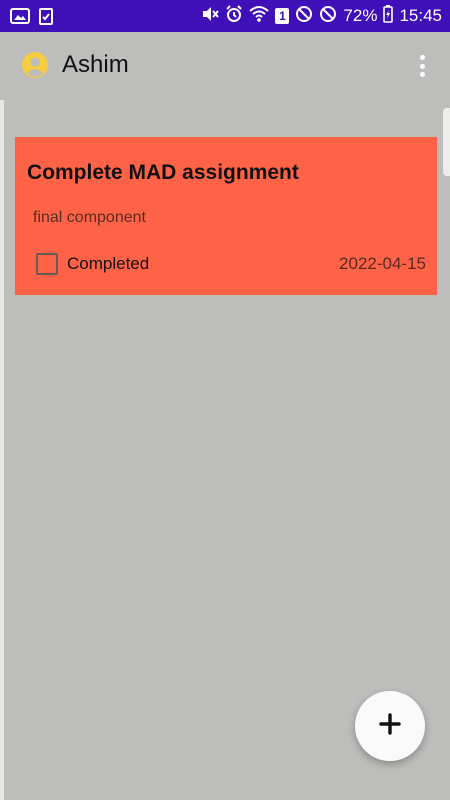  Describe the element at coordinates (328, 16) in the screenshot. I see `blocked-icon` at that location.